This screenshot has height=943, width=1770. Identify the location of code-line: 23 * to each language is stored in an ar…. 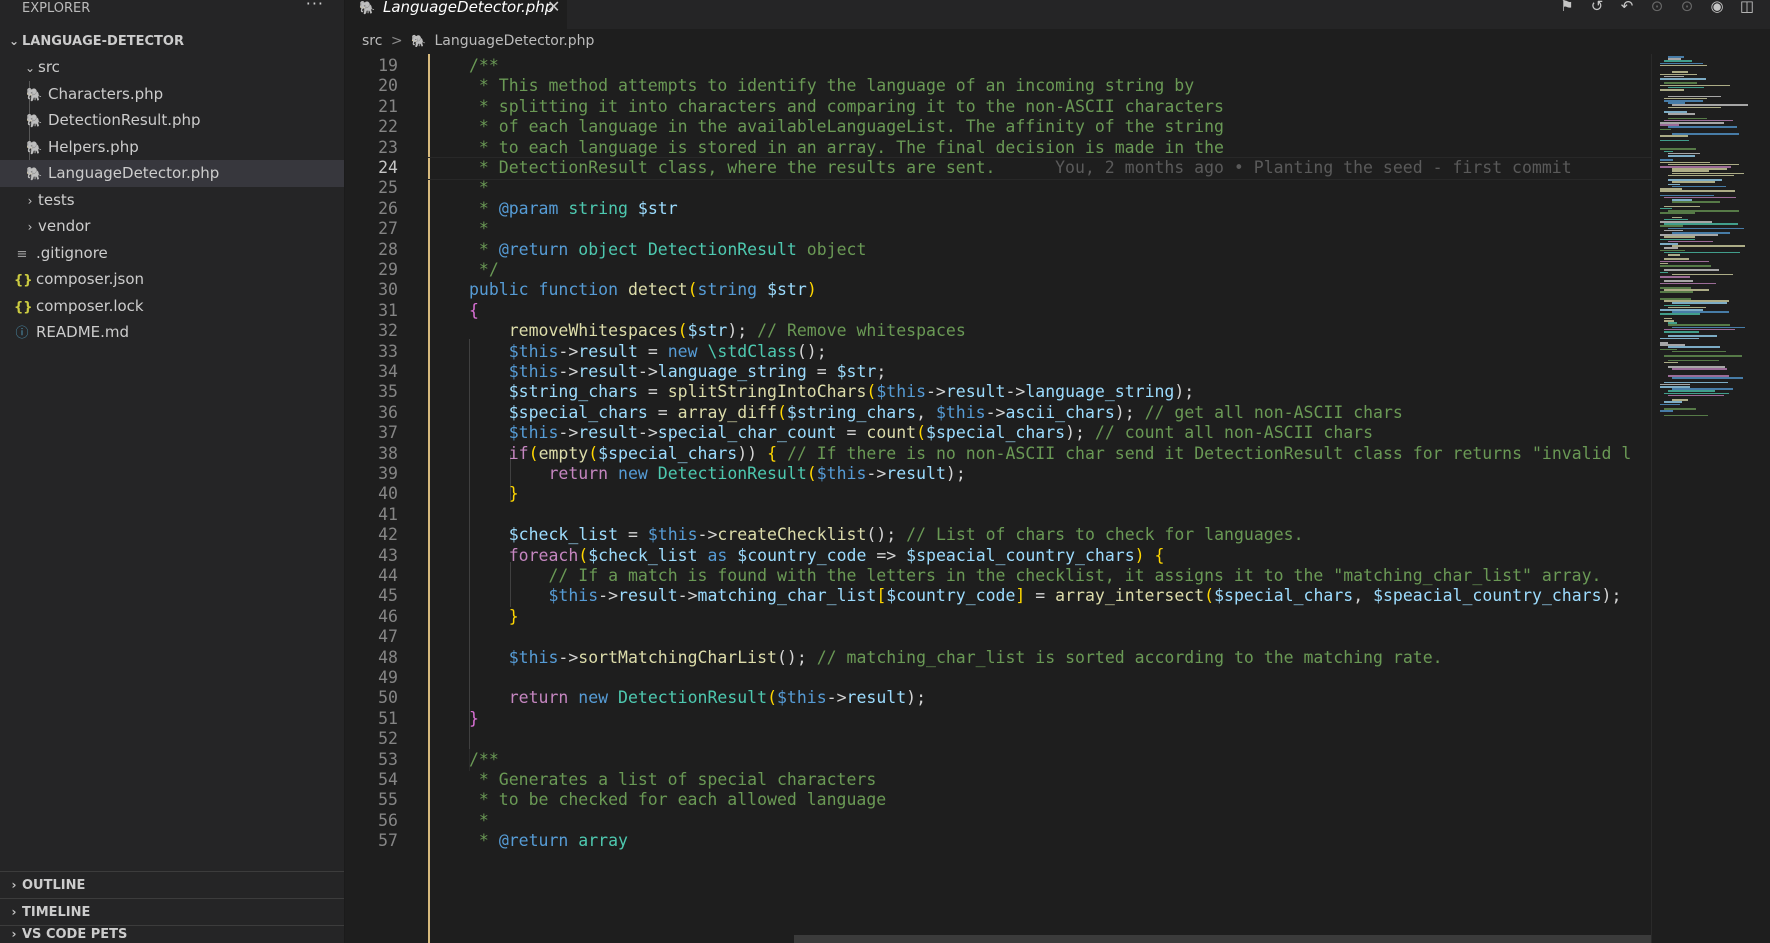
(998, 148).